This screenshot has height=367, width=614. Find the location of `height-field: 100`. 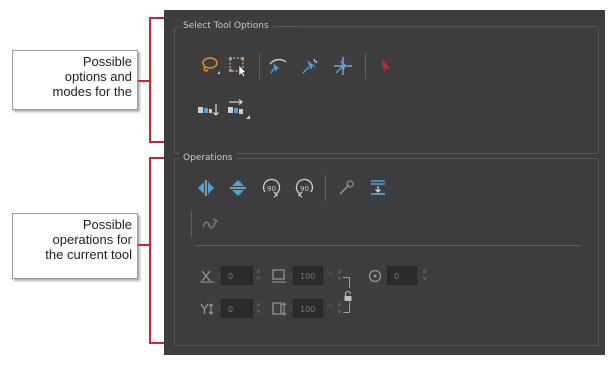

height-field: 100 is located at coordinates (308, 308).